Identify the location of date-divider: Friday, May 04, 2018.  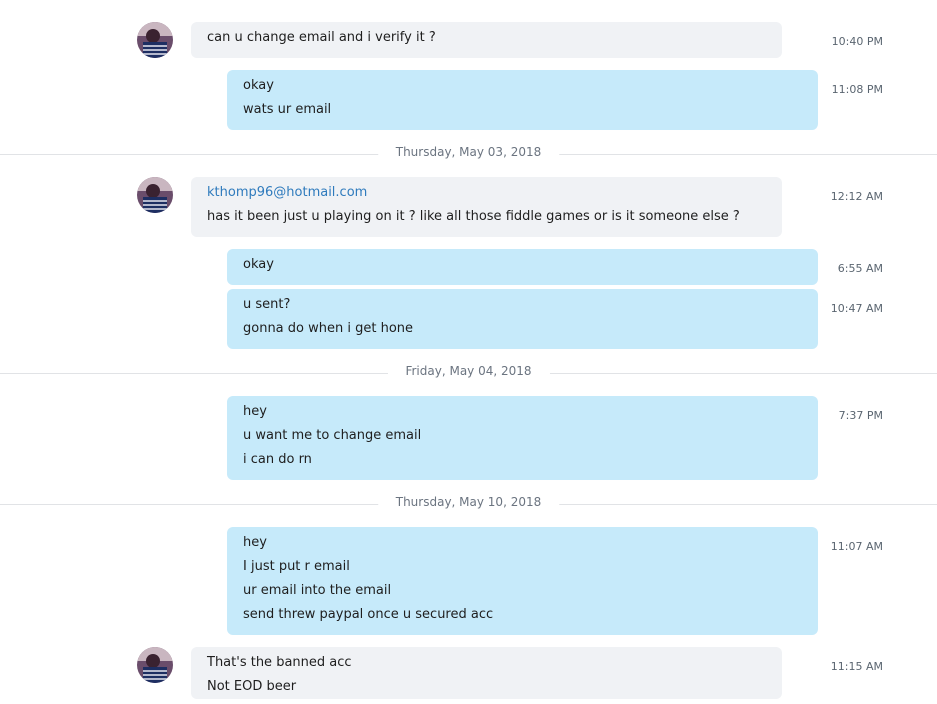
(468, 373).